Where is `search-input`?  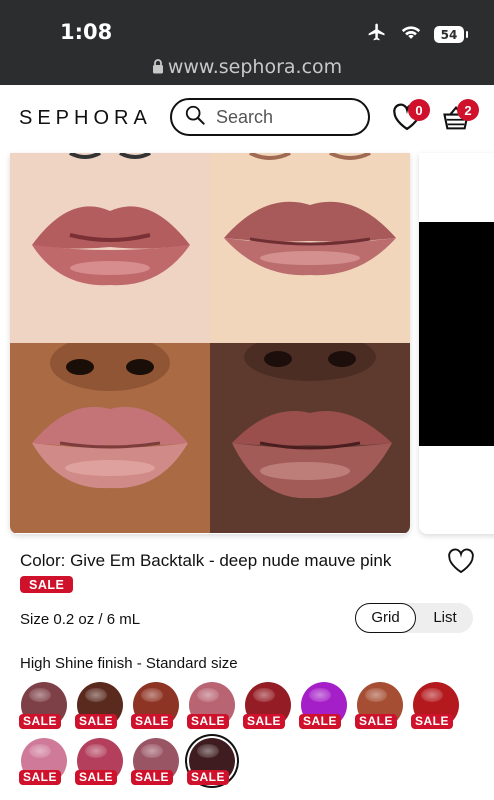
search-input is located at coordinates (286, 117).